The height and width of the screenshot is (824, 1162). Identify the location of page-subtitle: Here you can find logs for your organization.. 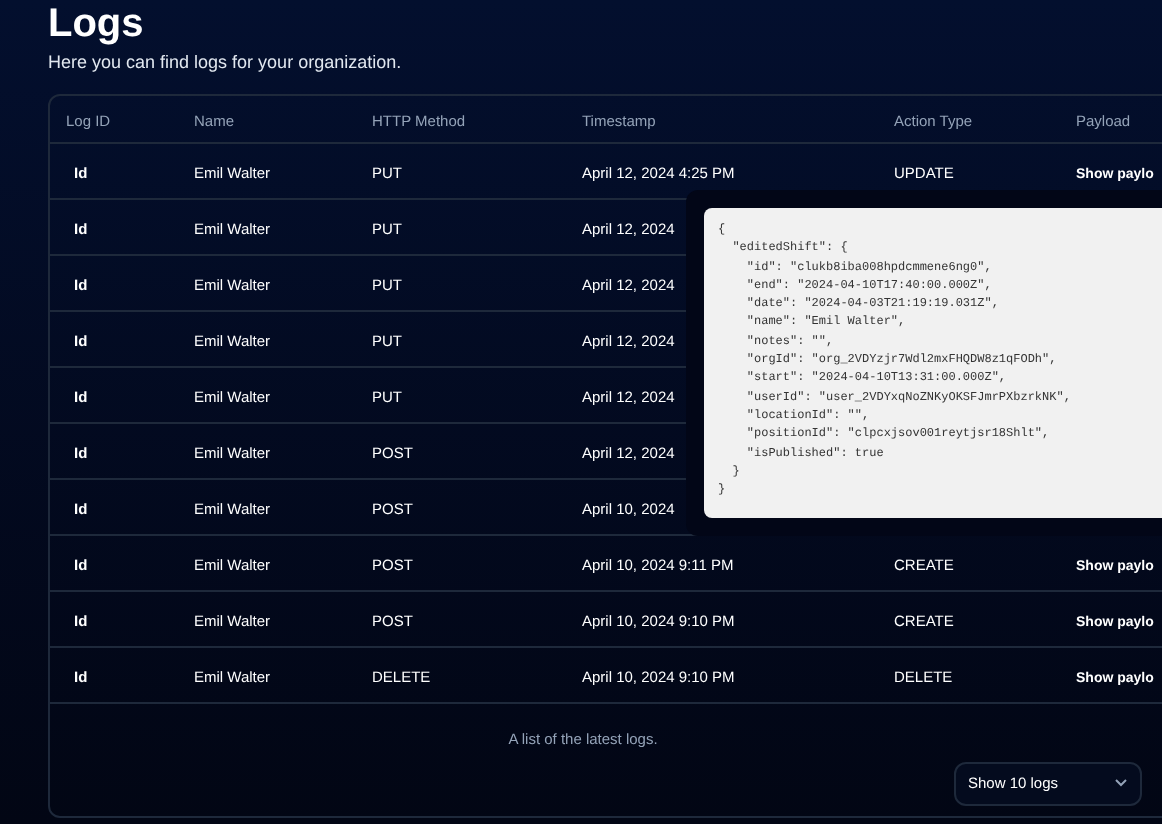
(225, 63).